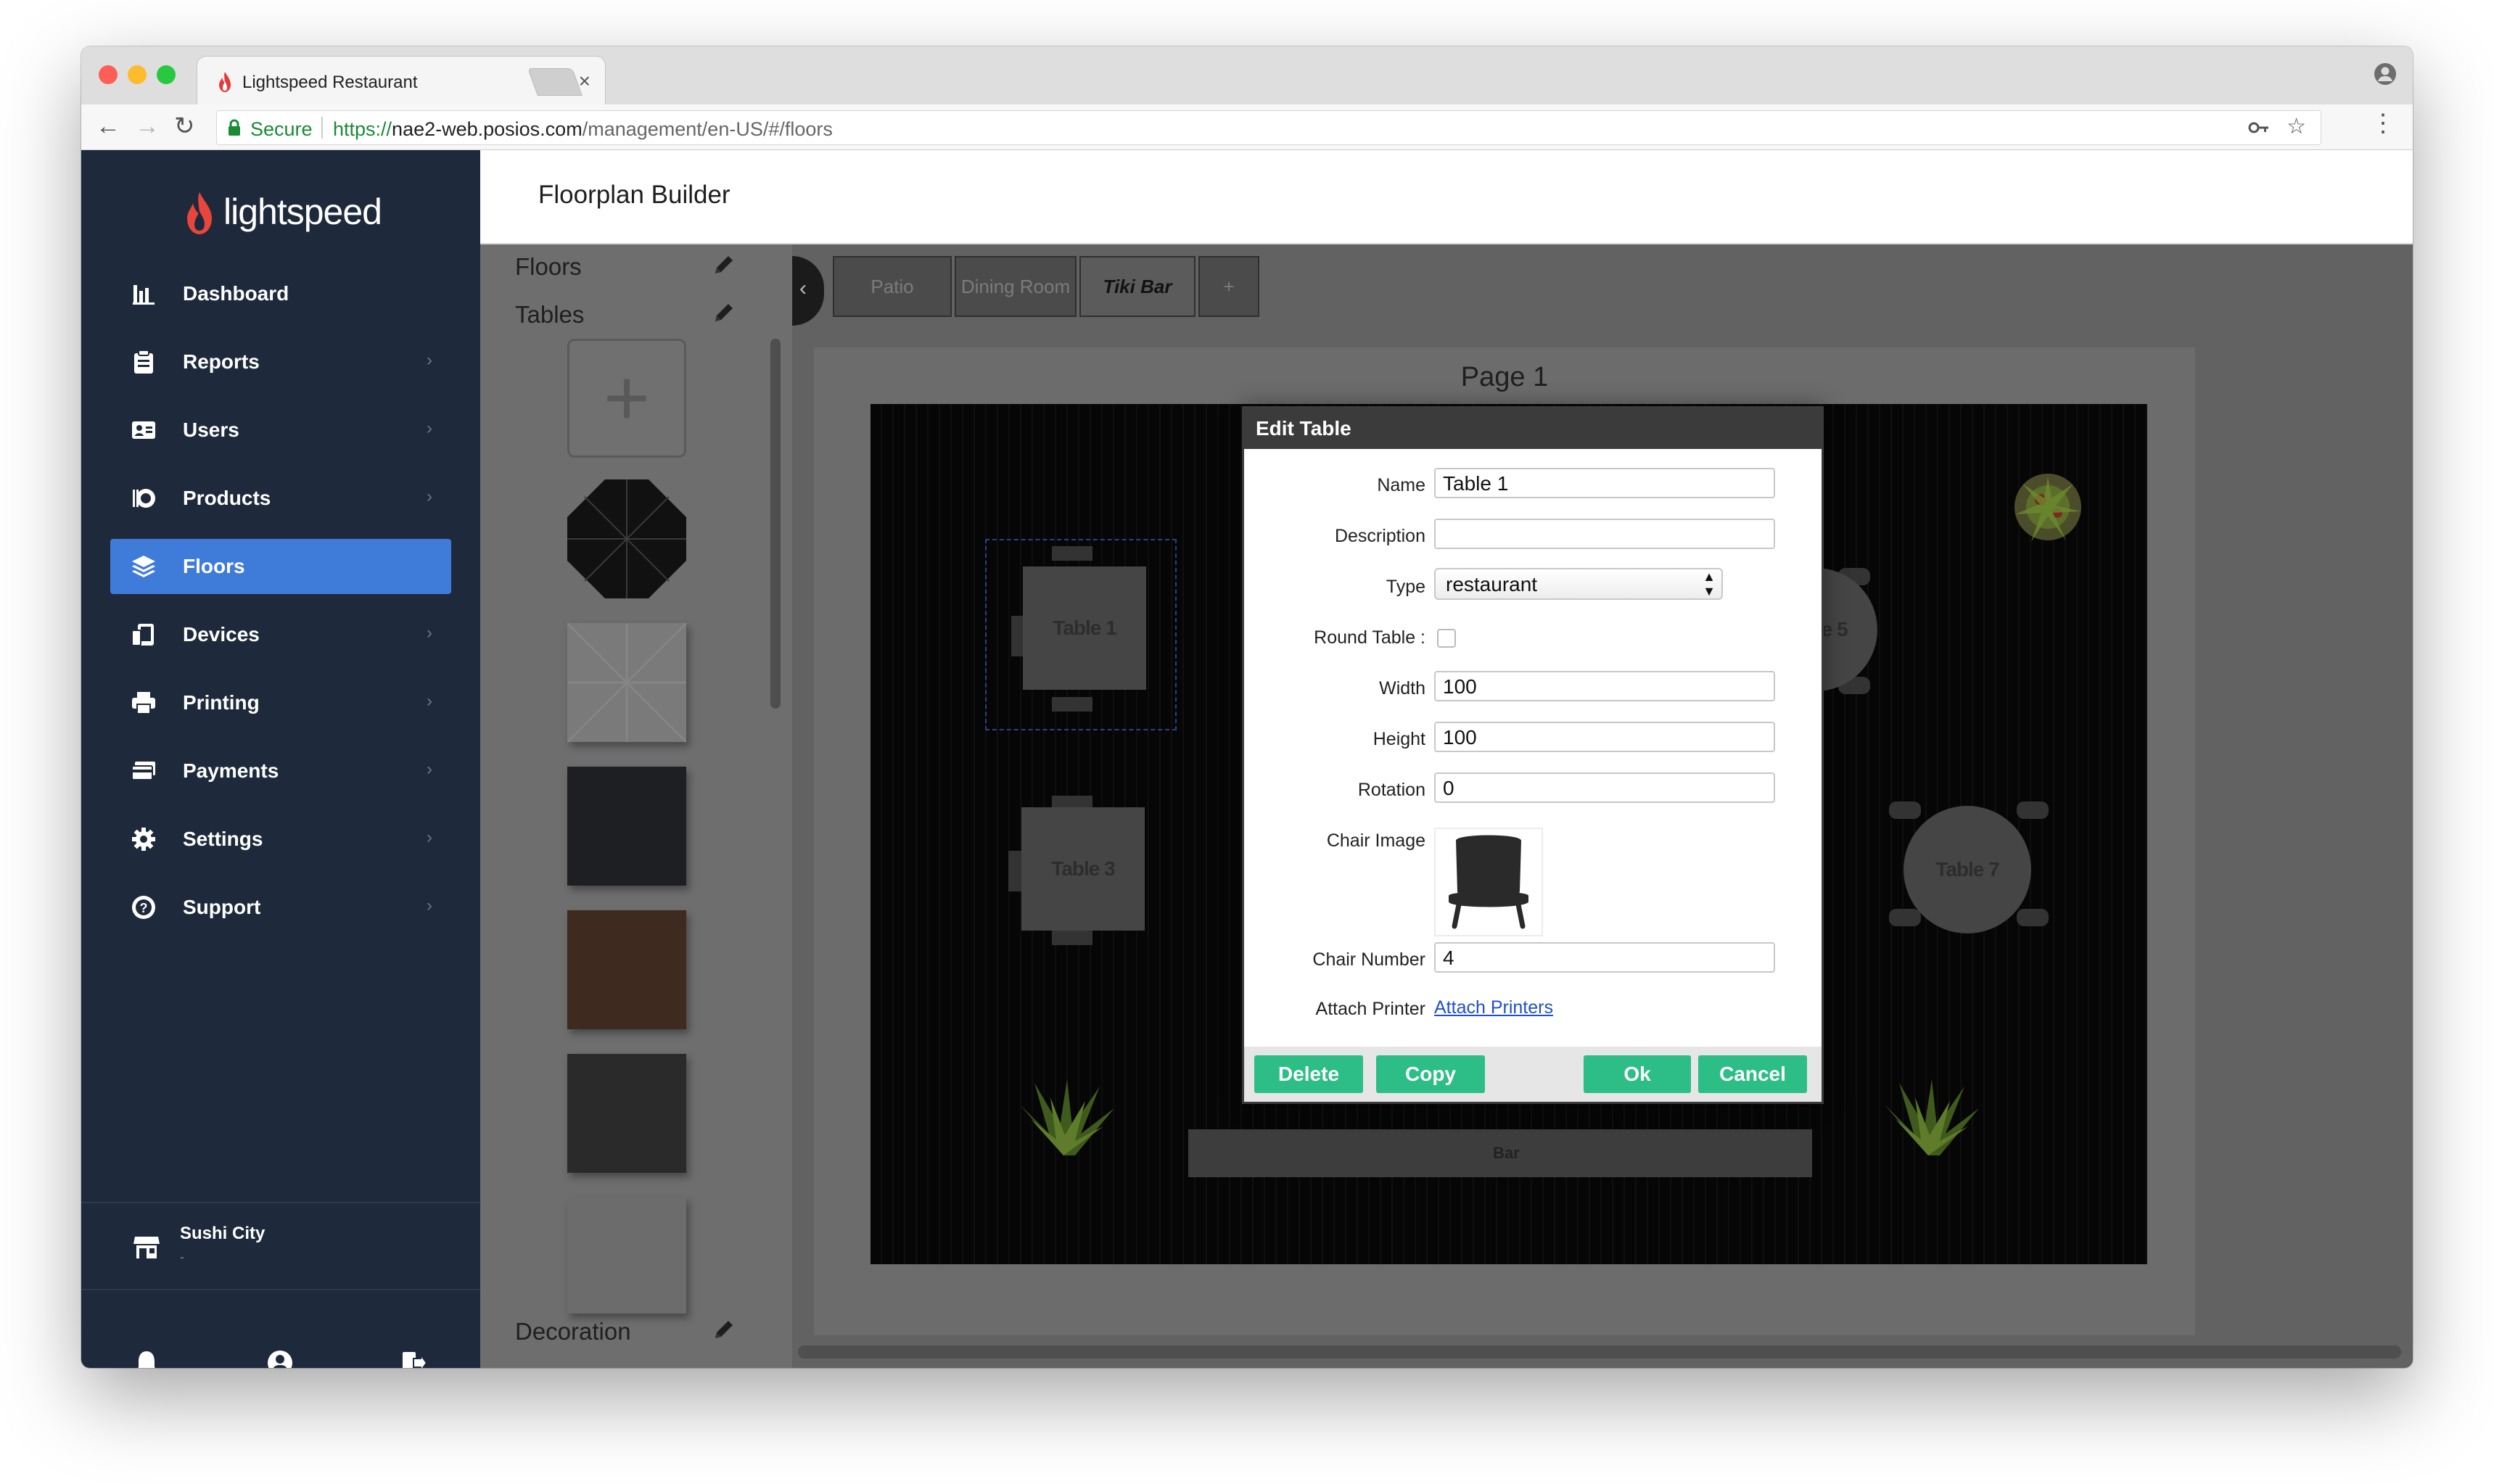 The width and height of the screenshot is (2494, 1484). What do you see at coordinates (231, 770) in the screenshot?
I see `sidebar-item-label: Payments` at bounding box center [231, 770].